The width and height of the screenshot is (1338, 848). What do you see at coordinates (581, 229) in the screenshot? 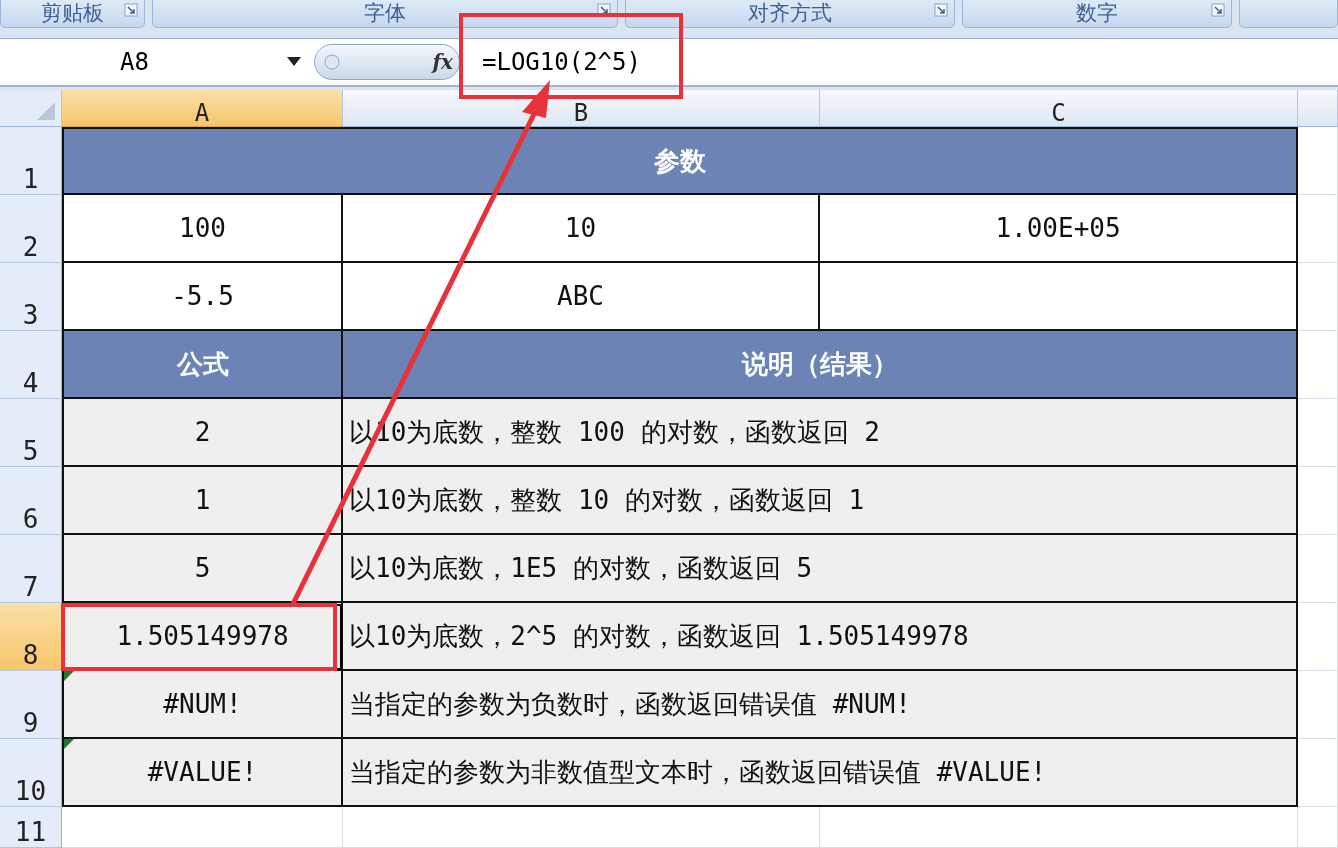
I see `table-cell: 10` at bounding box center [581, 229].